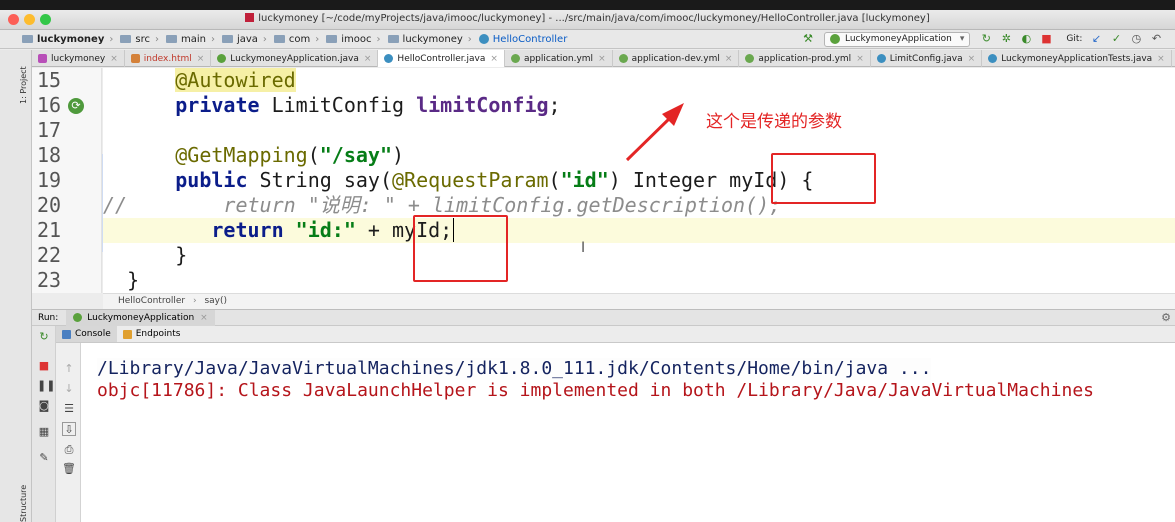 The height and width of the screenshot is (522, 1175). I want to click on endpoints-icon, so click(127, 334).